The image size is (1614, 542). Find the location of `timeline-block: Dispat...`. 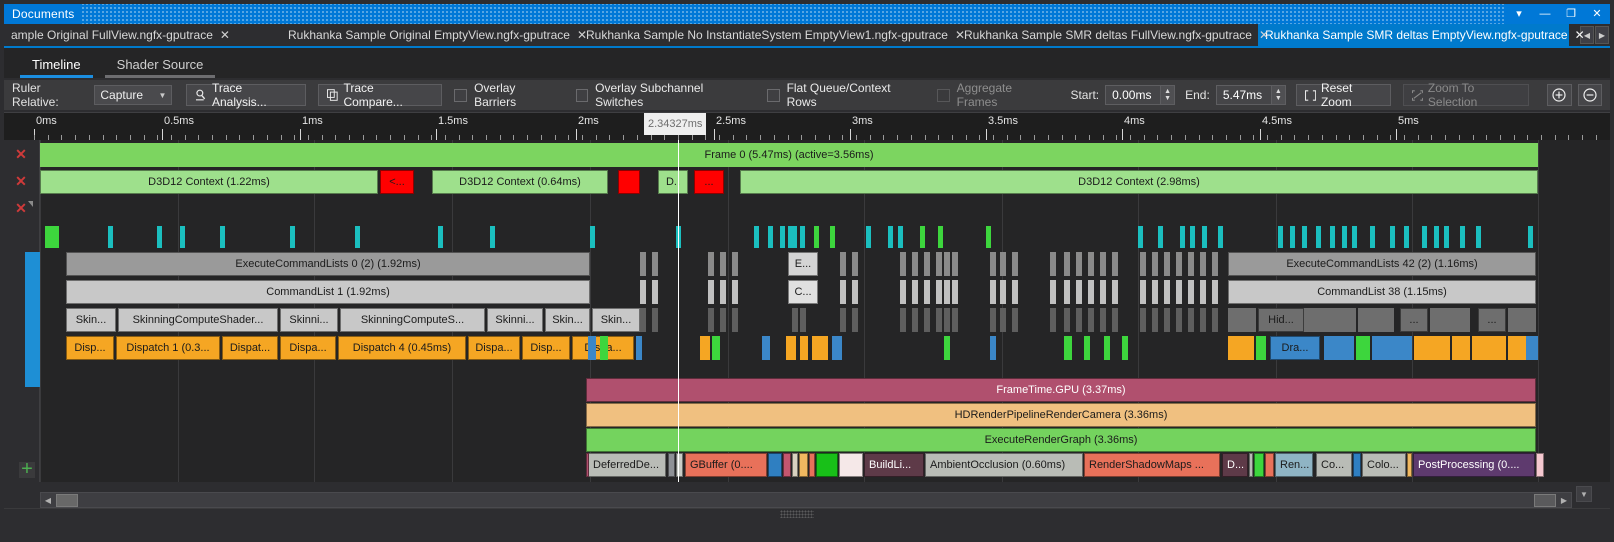

timeline-block: Dispat... is located at coordinates (250, 348).